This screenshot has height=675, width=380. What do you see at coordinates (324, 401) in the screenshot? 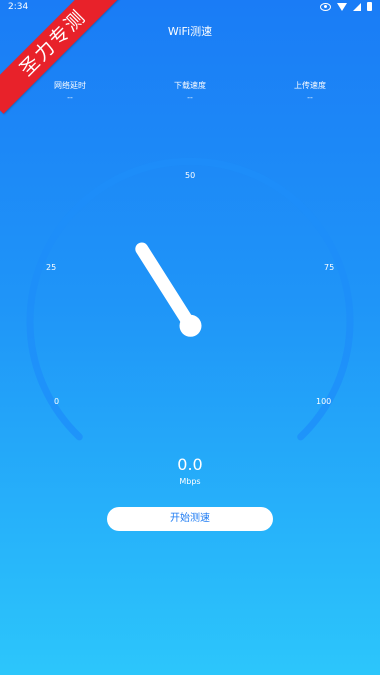
I see `gauge-tick-100: 100` at bounding box center [324, 401].